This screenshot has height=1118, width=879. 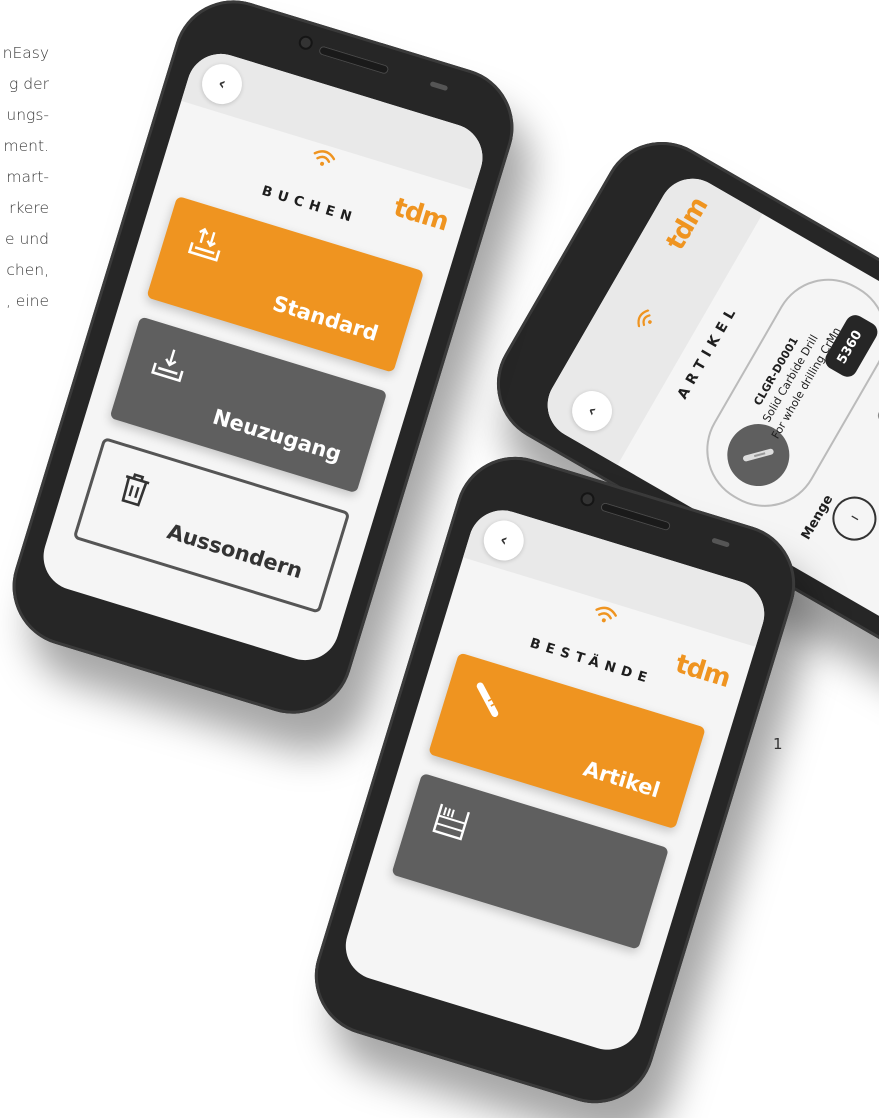 What do you see at coordinates (687, 224) in the screenshot?
I see `tdm-logo: tdm` at bounding box center [687, 224].